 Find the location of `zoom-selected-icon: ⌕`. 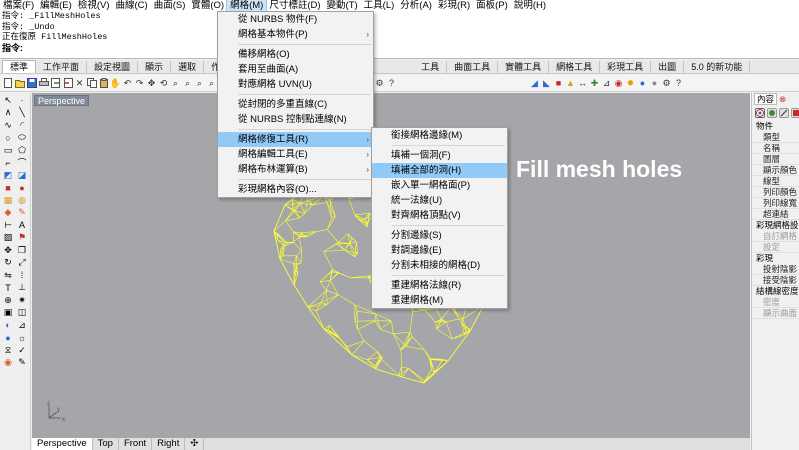

zoom-selected-icon: ⌕ is located at coordinates (211, 83).